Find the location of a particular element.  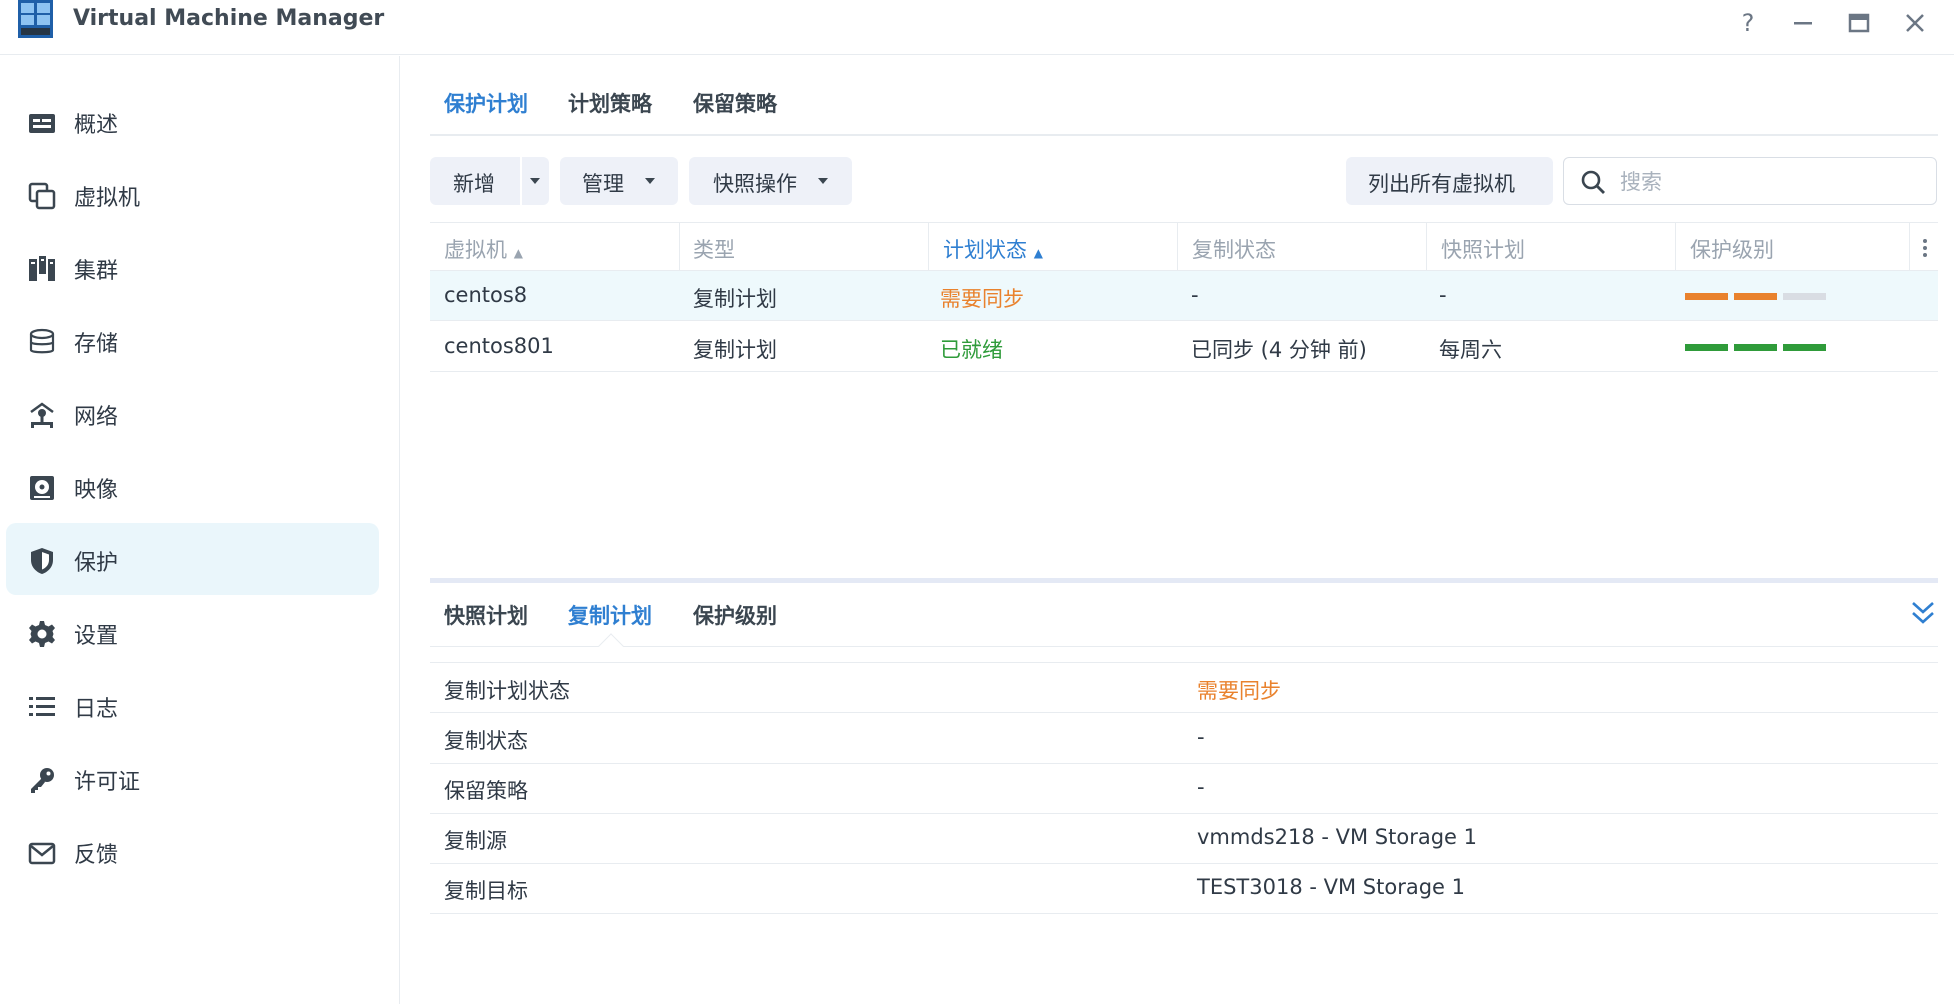

cell-replication-status: - is located at coordinates (1195, 295).